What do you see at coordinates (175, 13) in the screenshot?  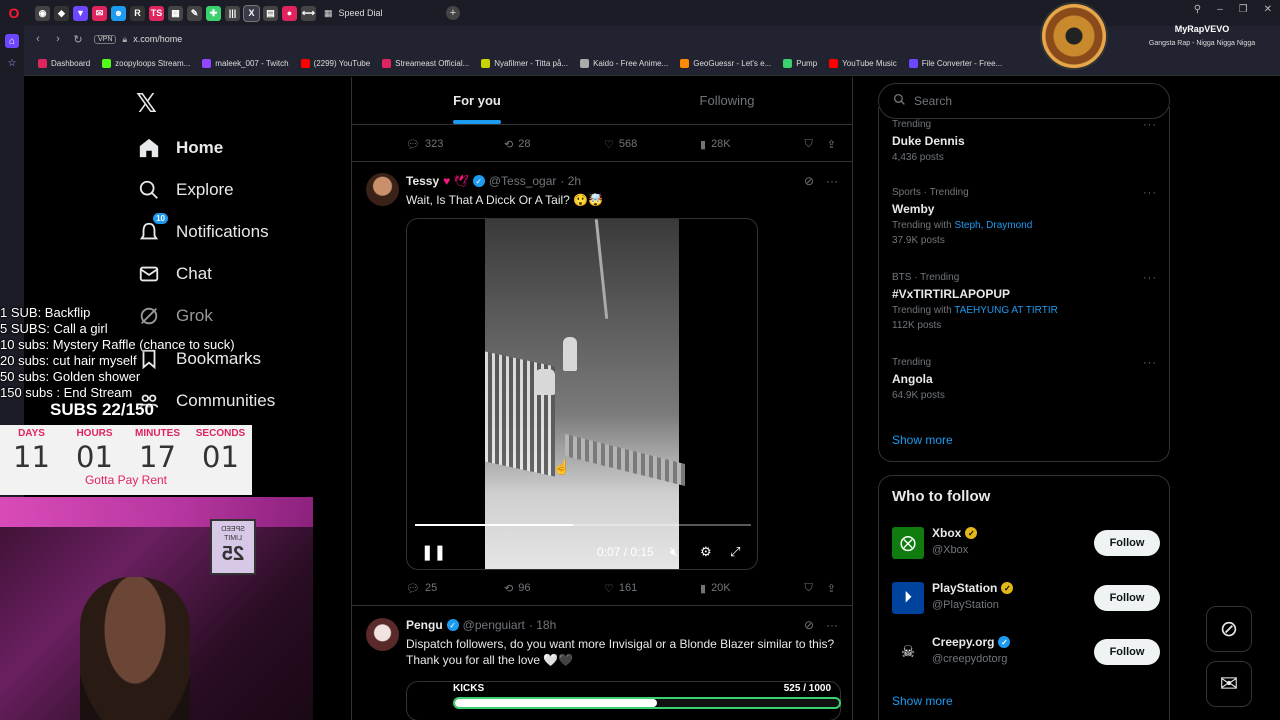 I see `tab-icon-grid: ▦` at bounding box center [175, 13].